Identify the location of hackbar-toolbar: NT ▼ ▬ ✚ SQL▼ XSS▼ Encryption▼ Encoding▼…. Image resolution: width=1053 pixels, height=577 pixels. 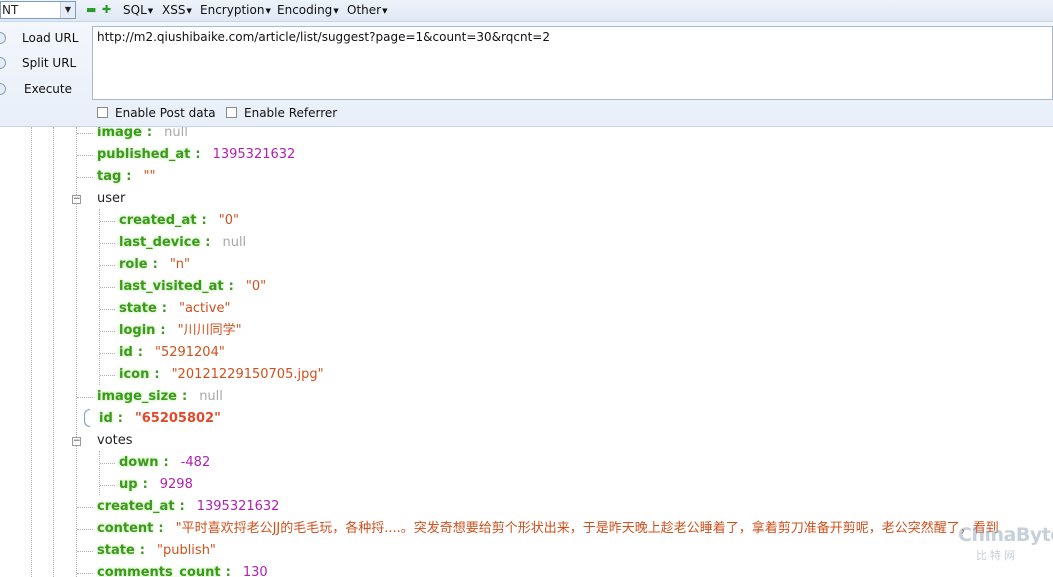
(526, 11).